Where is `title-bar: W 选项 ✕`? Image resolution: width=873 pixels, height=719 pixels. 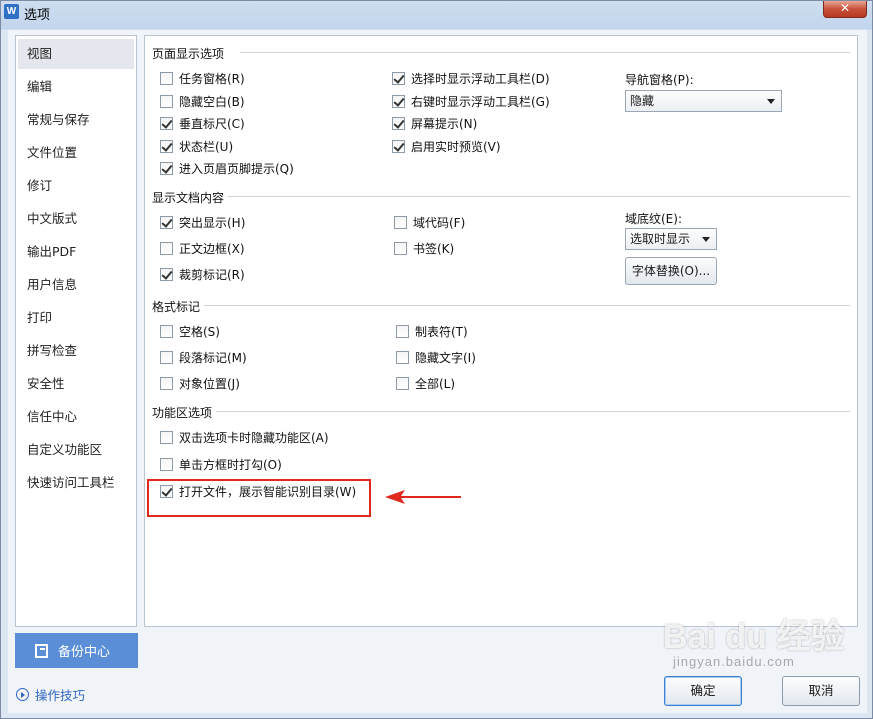 title-bar: W 选项 ✕ is located at coordinates (436, 12).